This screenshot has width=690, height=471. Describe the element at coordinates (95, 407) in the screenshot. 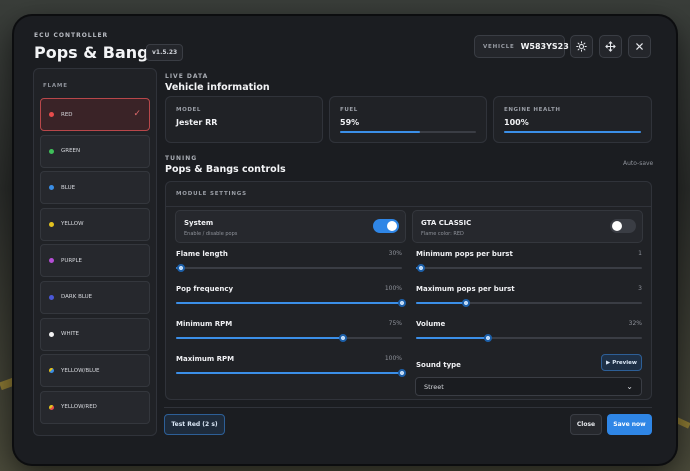

I see `flame-item-yellow-red: YELLOW/RED` at that location.